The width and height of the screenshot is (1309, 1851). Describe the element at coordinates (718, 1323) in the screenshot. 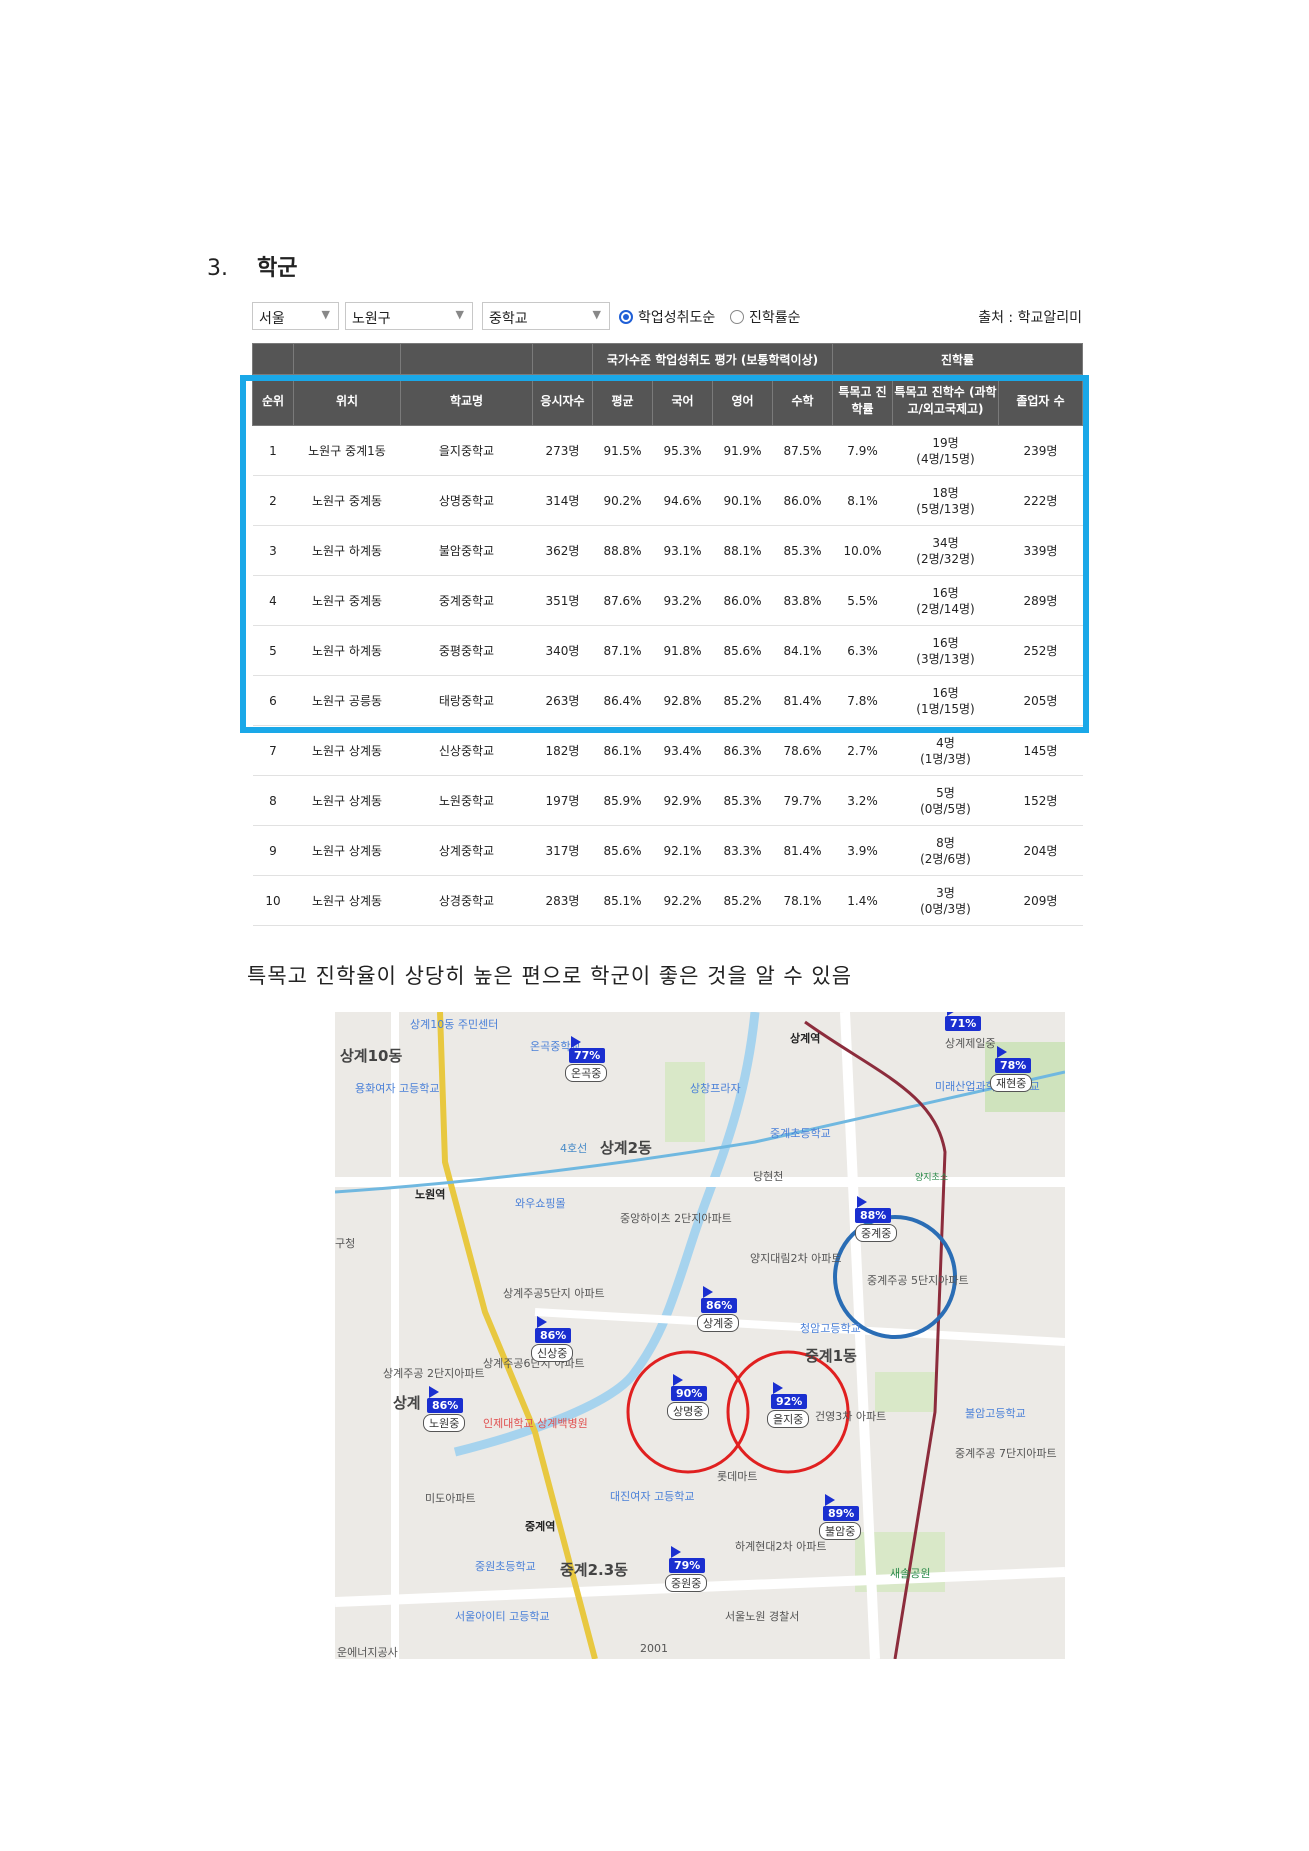

I see `school-name-tag: 상계중` at that location.